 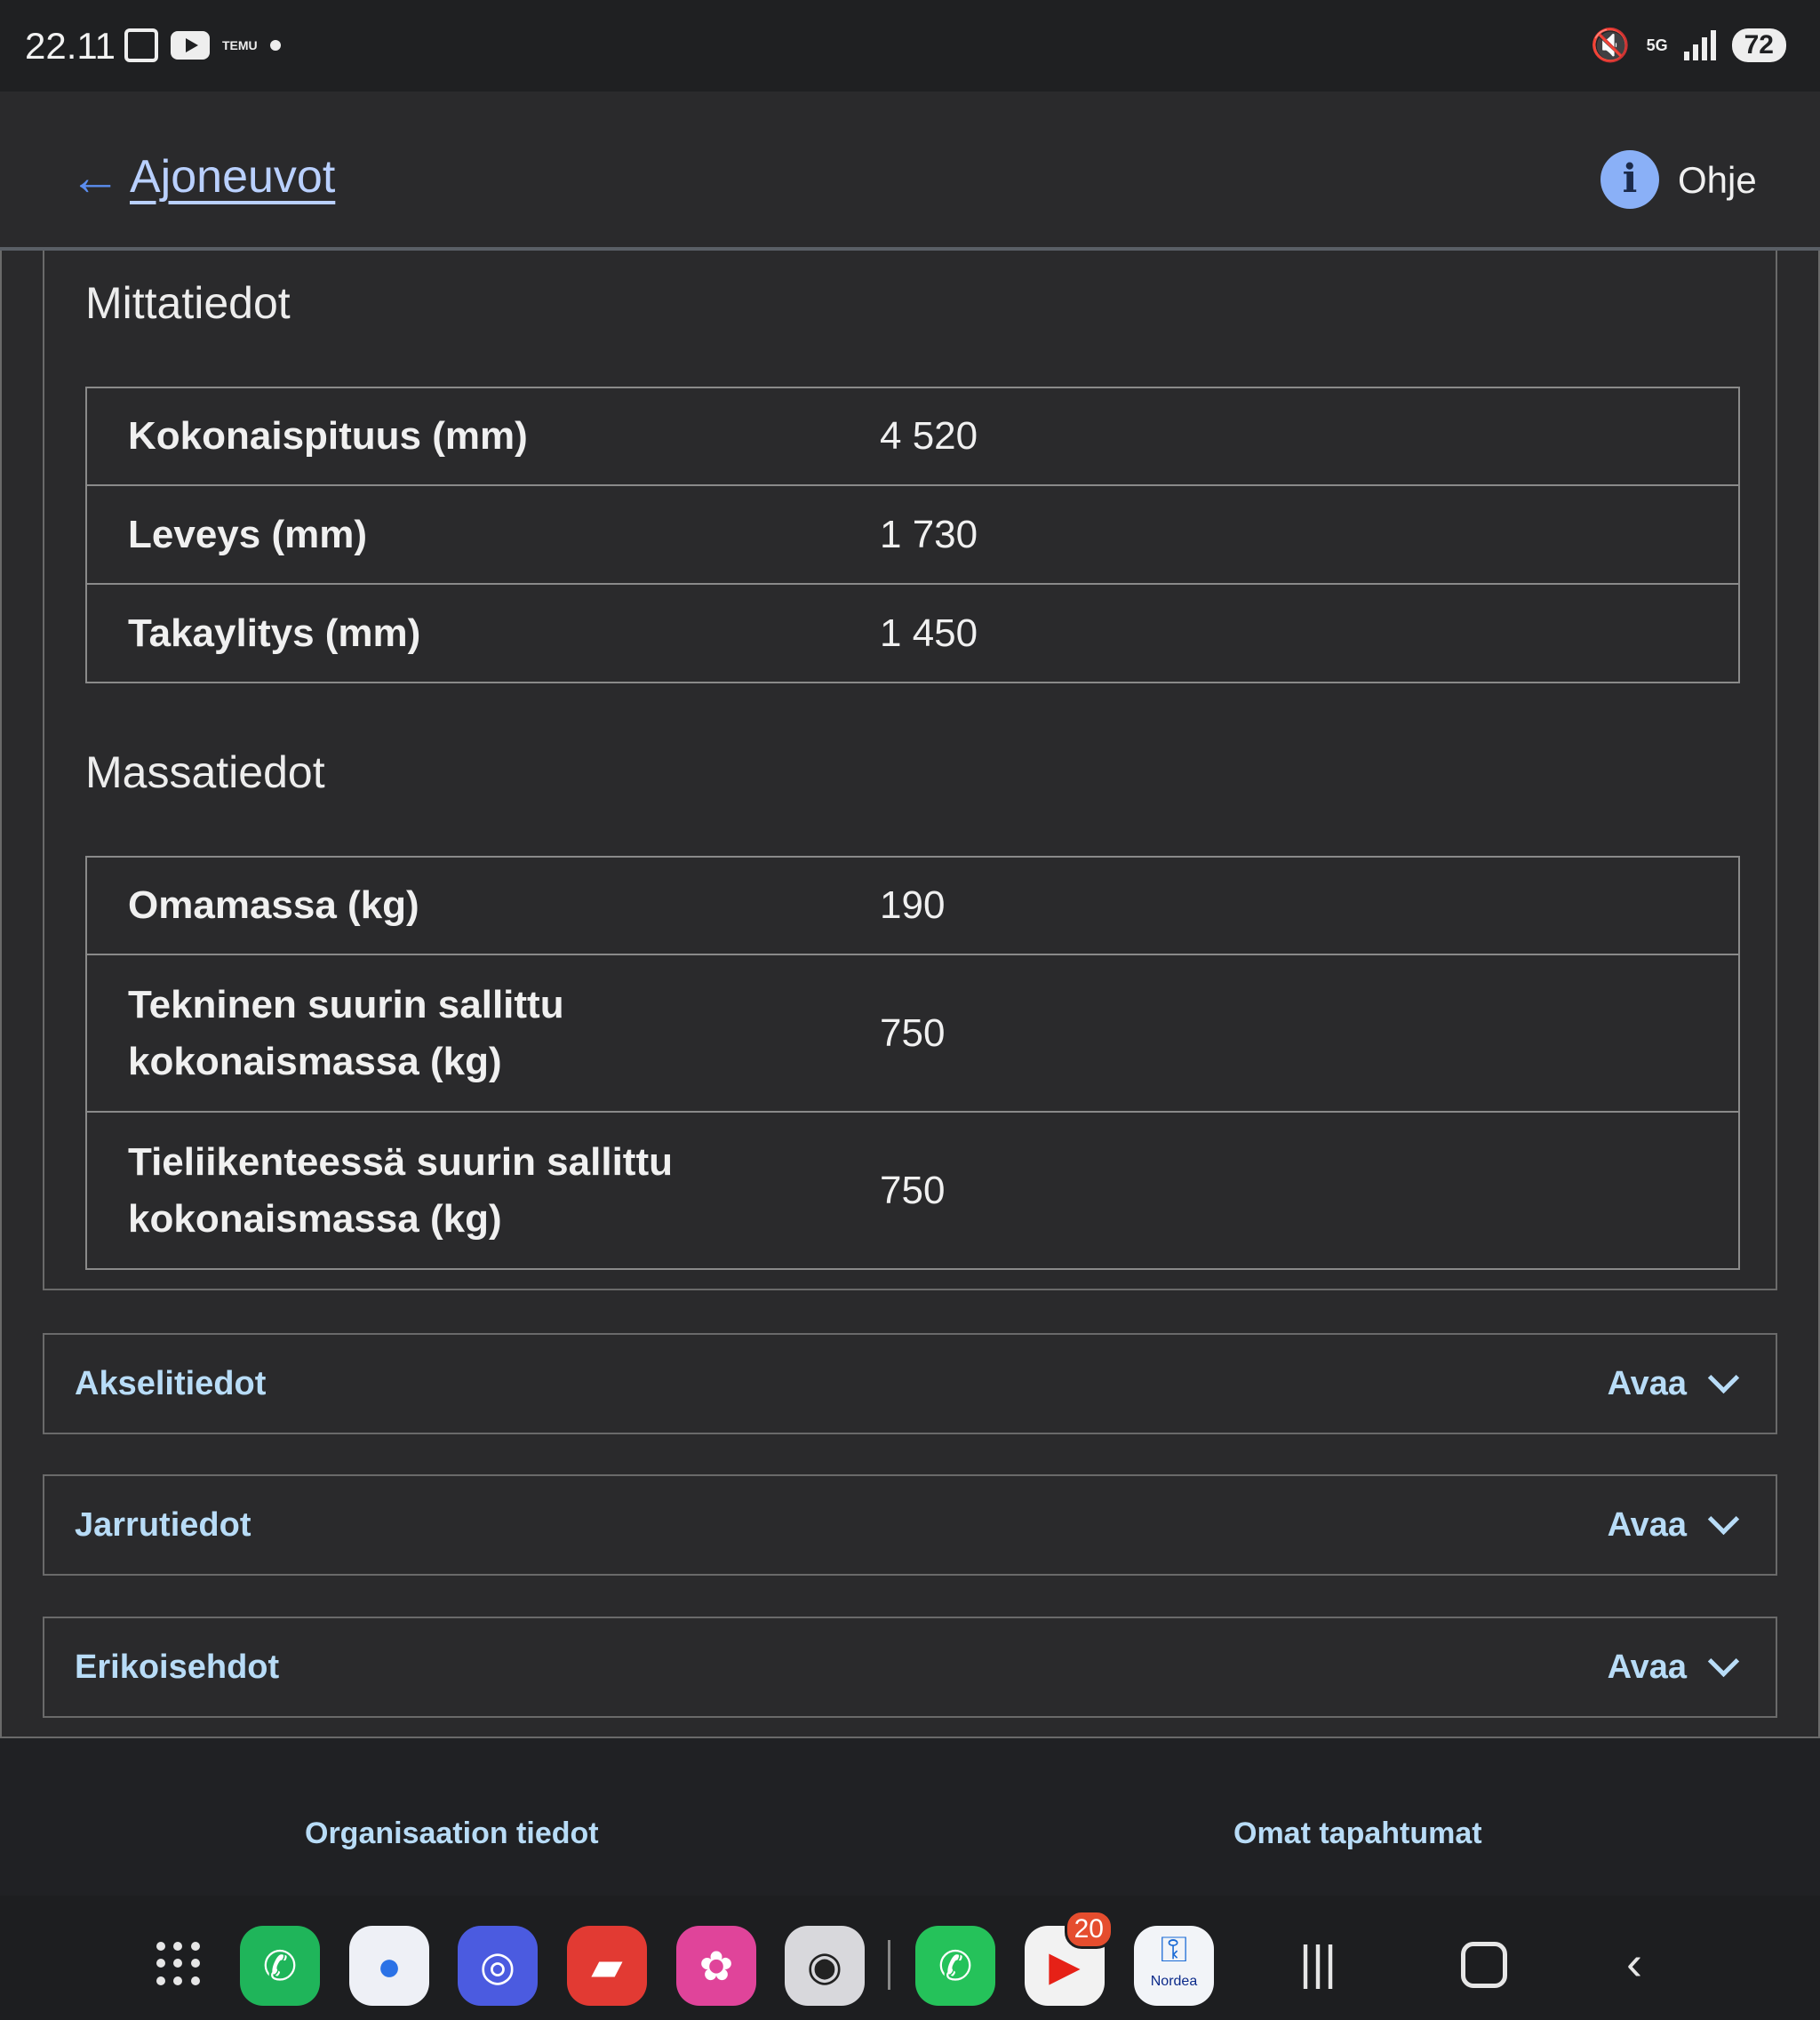 What do you see at coordinates (1610, 45) in the screenshot?
I see `mute-icon: 🔇` at bounding box center [1610, 45].